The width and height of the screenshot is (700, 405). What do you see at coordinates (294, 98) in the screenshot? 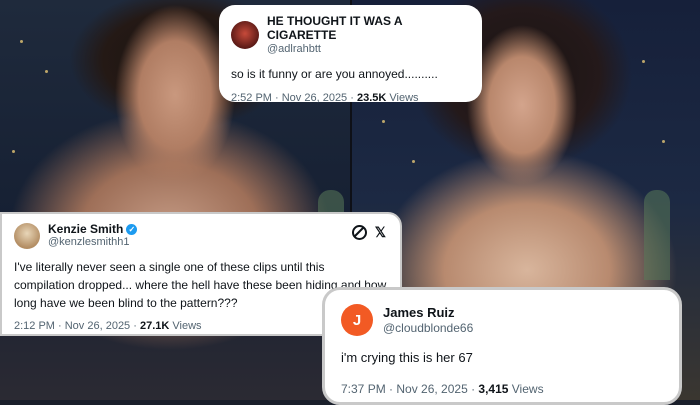
I see `tweet-timestamp: 2:52 PM · Nov 26, 2025 ·` at bounding box center [294, 98].